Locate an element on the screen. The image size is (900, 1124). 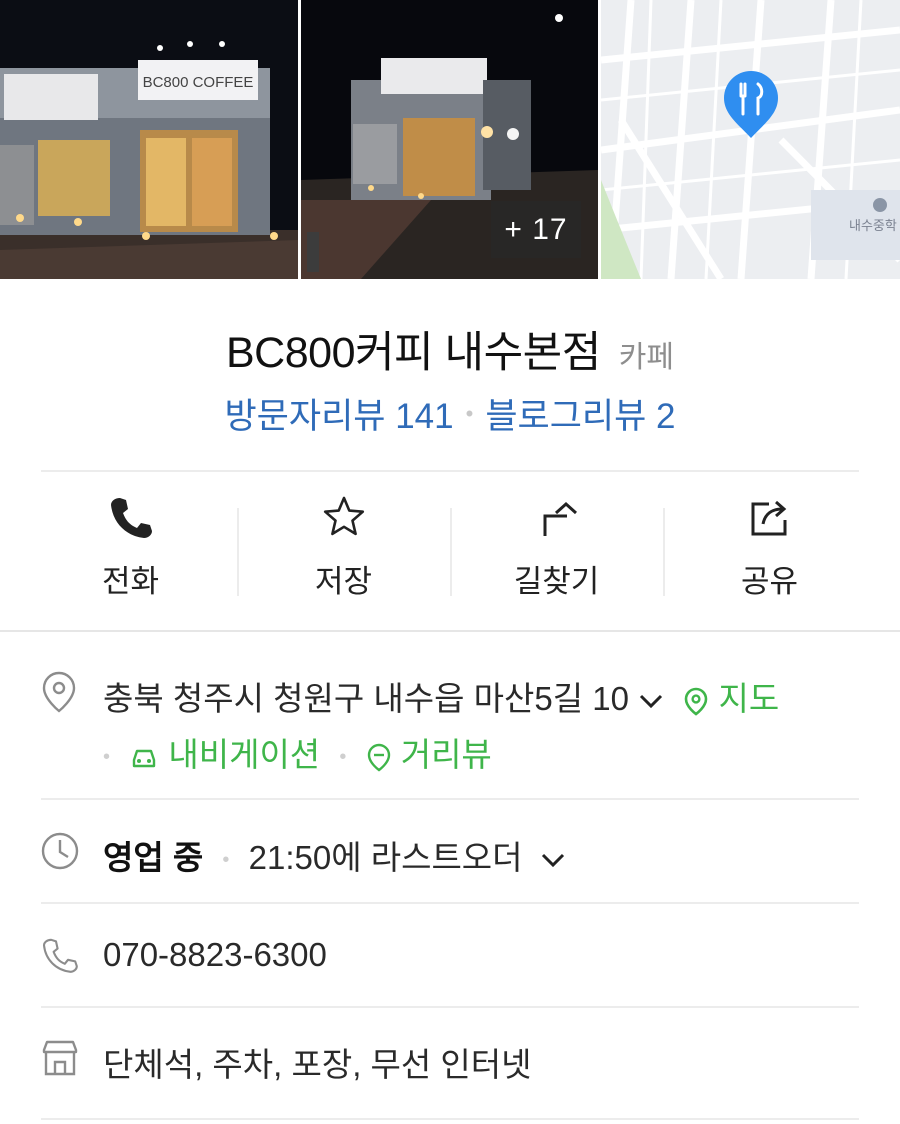
save-label: 저장 is located at coordinates (343, 581).